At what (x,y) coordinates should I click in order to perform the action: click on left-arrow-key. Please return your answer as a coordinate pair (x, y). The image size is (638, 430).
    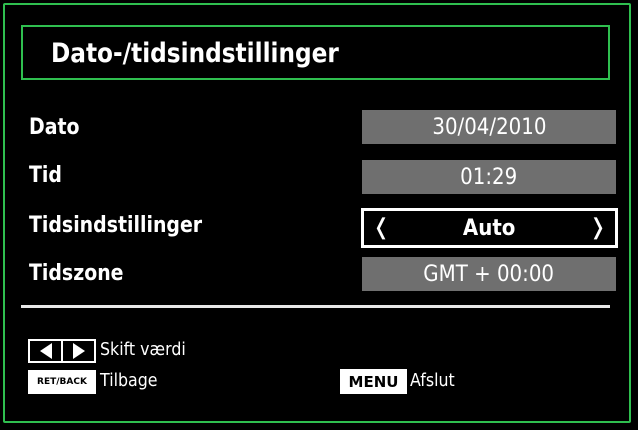
    Looking at the image, I should click on (45, 351).